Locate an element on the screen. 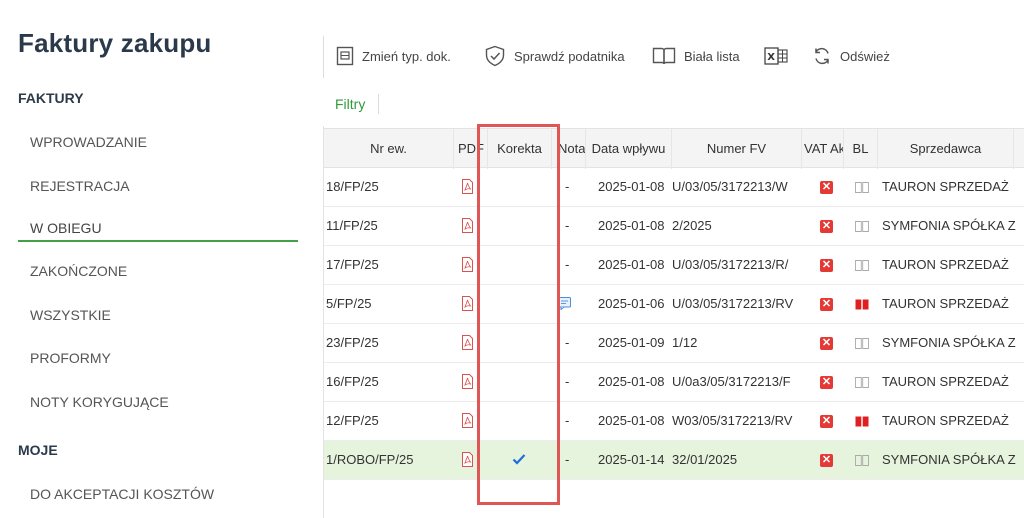 This screenshot has height=518, width=1024. verify-taxpayer-button: Sprawdź podatnika is located at coordinates (554, 56).